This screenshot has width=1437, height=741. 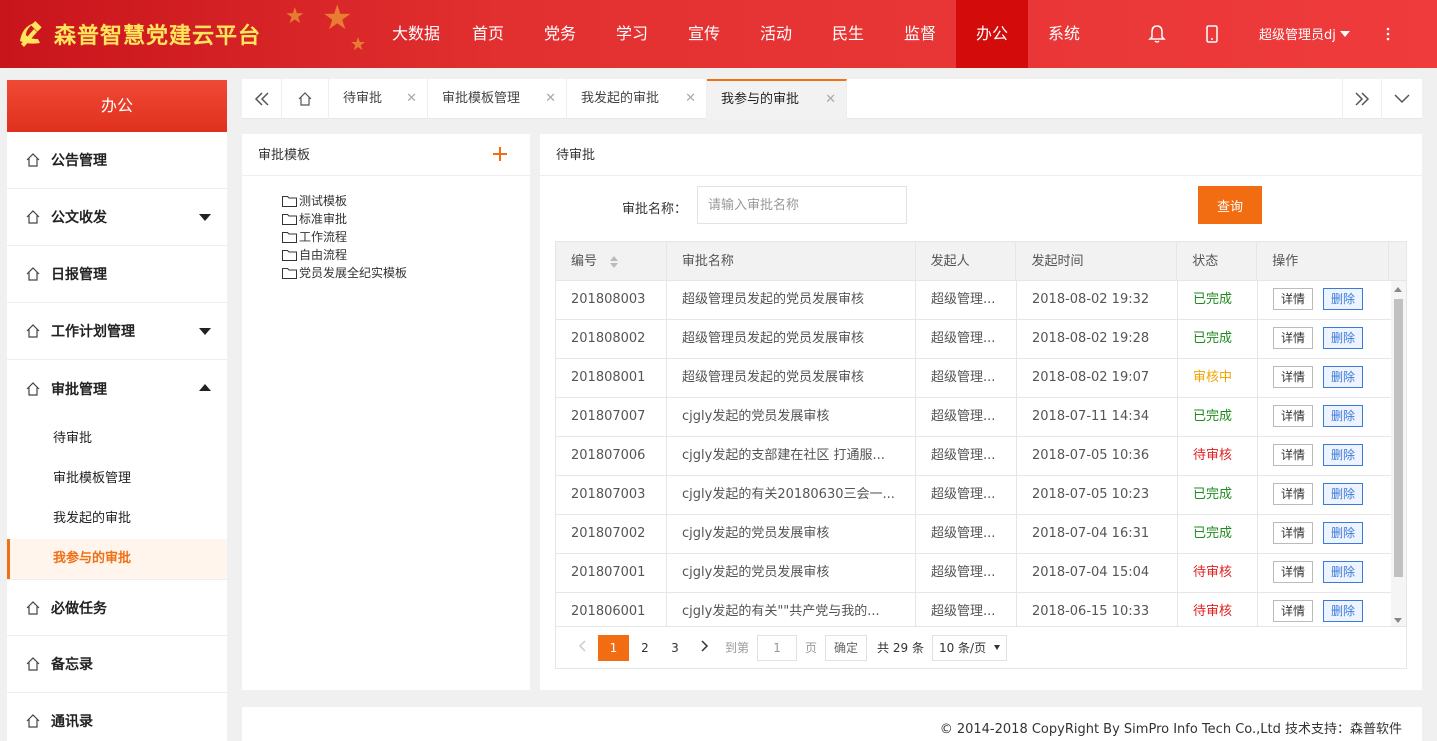 What do you see at coordinates (1157, 34) in the screenshot?
I see `bell-icon` at bounding box center [1157, 34].